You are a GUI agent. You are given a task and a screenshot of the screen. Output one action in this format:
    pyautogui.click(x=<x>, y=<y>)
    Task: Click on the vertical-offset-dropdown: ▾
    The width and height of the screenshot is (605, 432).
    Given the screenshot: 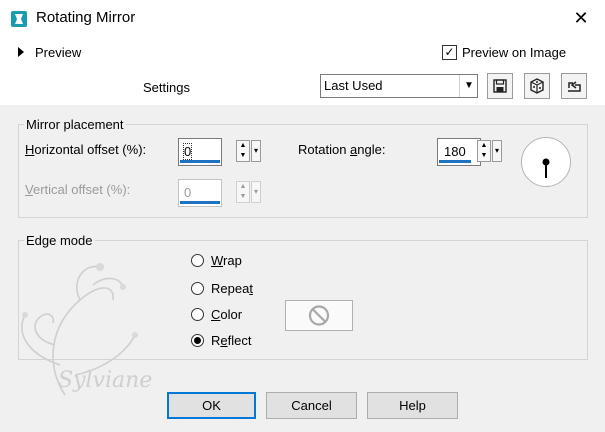 What is the action you would take?
    pyautogui.click(x=256, y=192)
    